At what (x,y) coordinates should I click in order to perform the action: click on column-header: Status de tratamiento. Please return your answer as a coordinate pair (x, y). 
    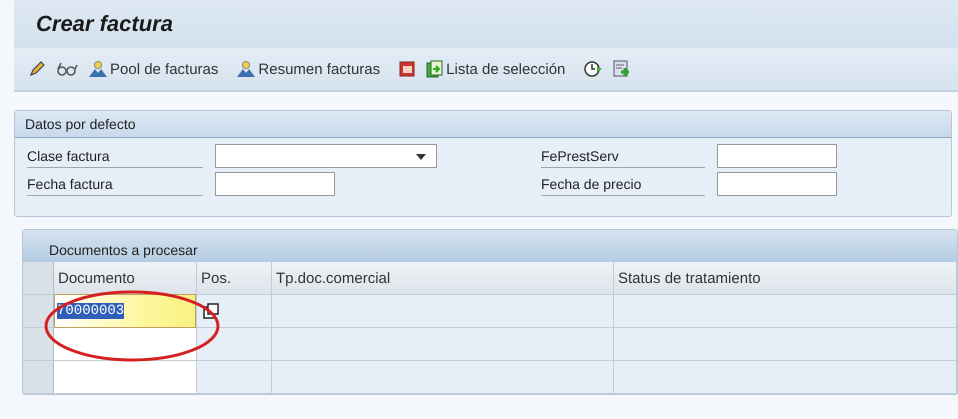
    Looking at the image, I should click on (785, 278).